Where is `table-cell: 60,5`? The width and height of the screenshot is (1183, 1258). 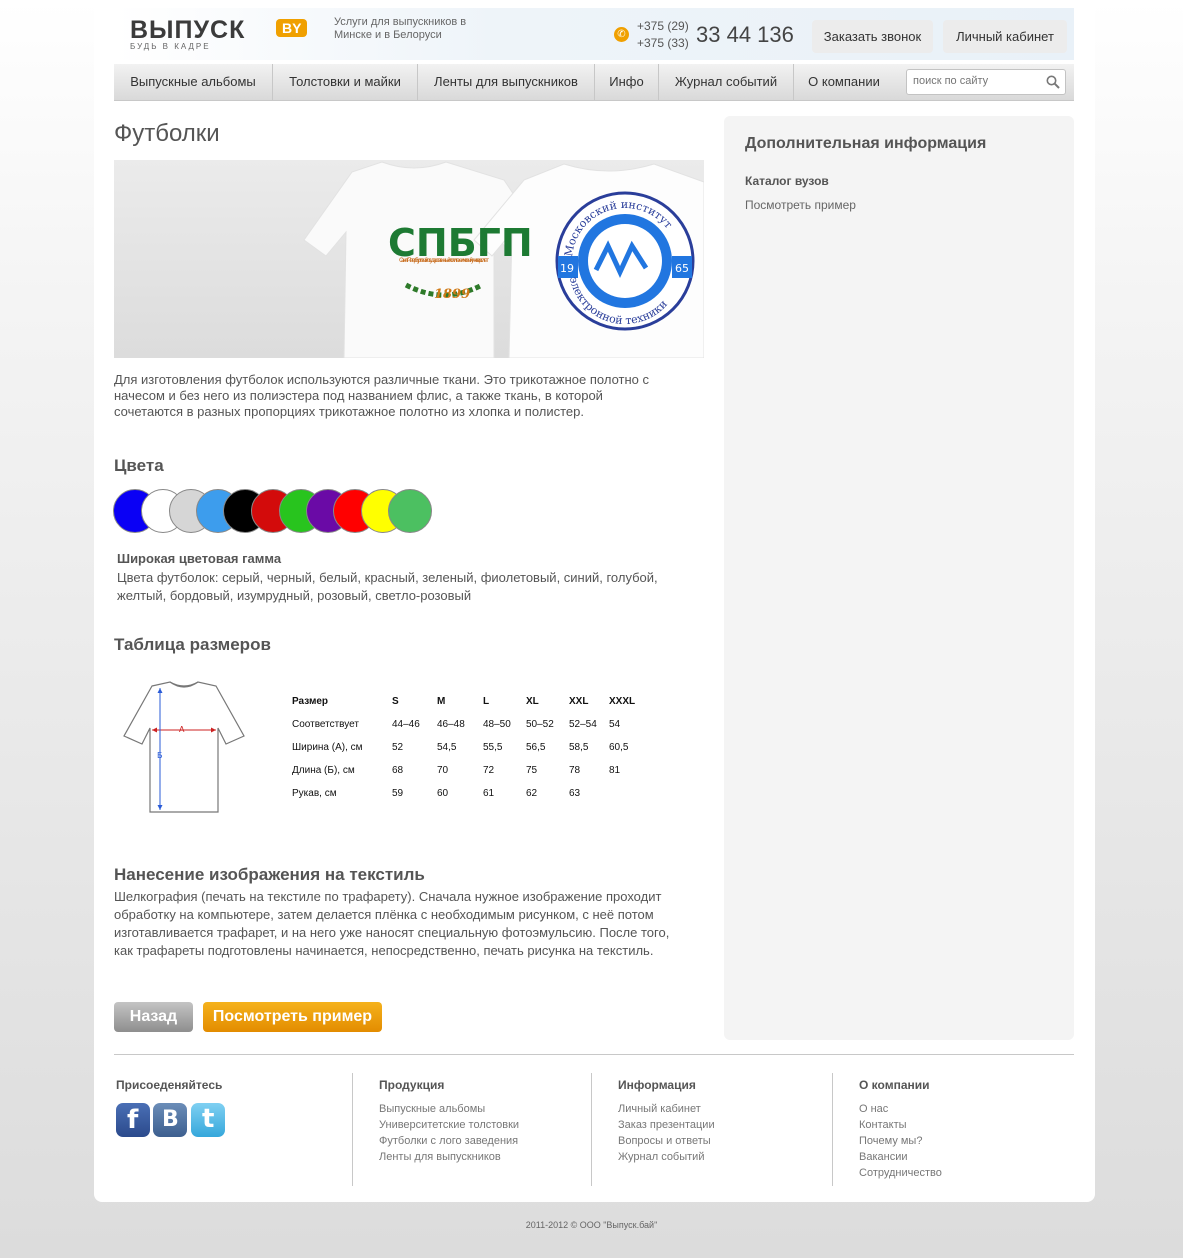
table-cell: 60,5 is located at coordinates (619, 747).